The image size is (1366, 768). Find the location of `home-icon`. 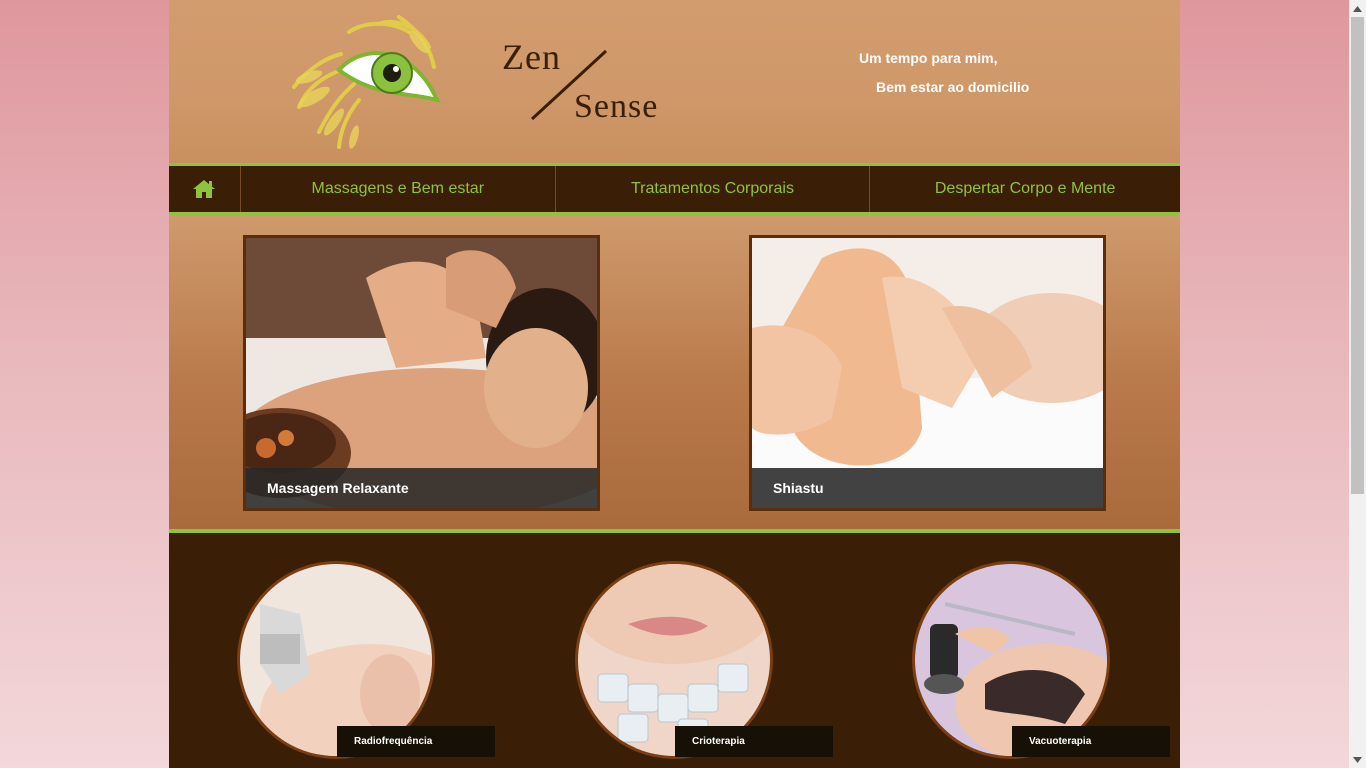

home-icon is located at coordinates (204, 189).